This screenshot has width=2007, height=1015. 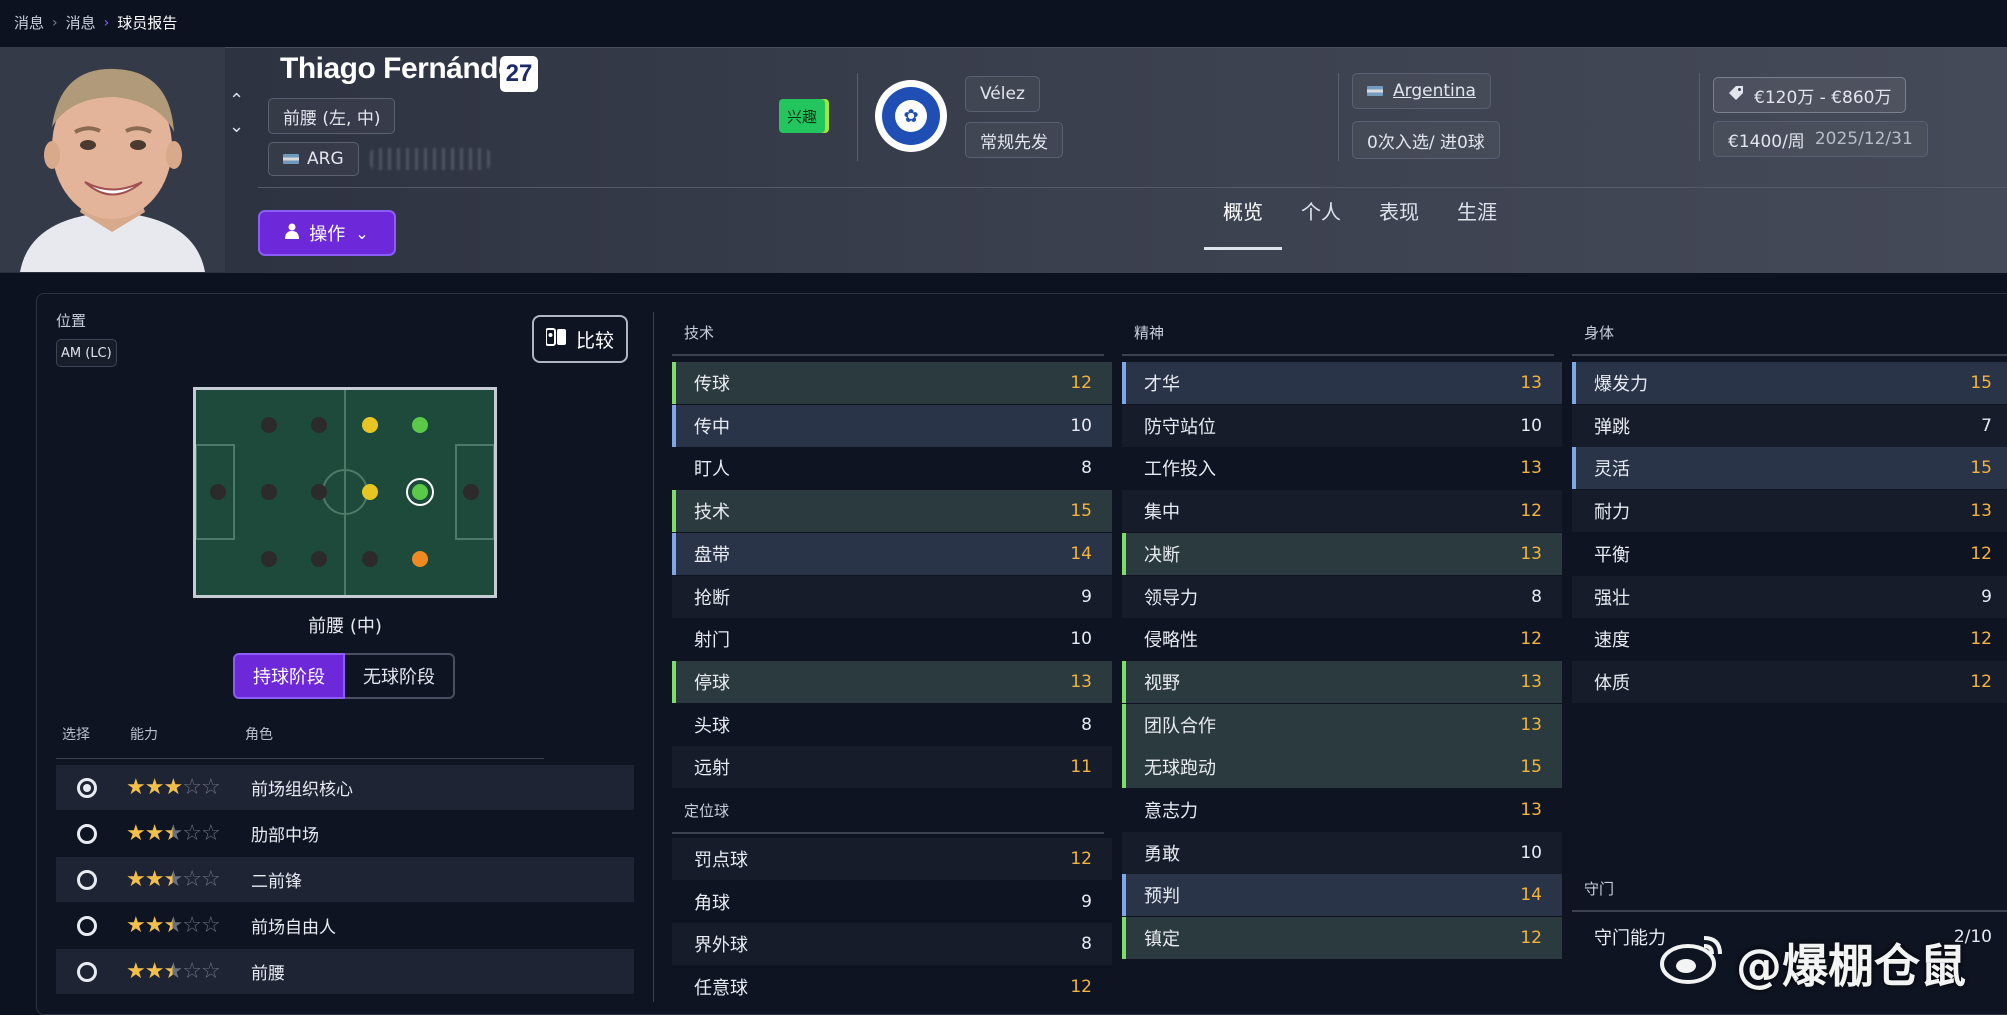 What do you see at coordinates (1612, 470) in the screenshot?
I see `attribute-name: 灵活` at bounding box center [1612, 470].